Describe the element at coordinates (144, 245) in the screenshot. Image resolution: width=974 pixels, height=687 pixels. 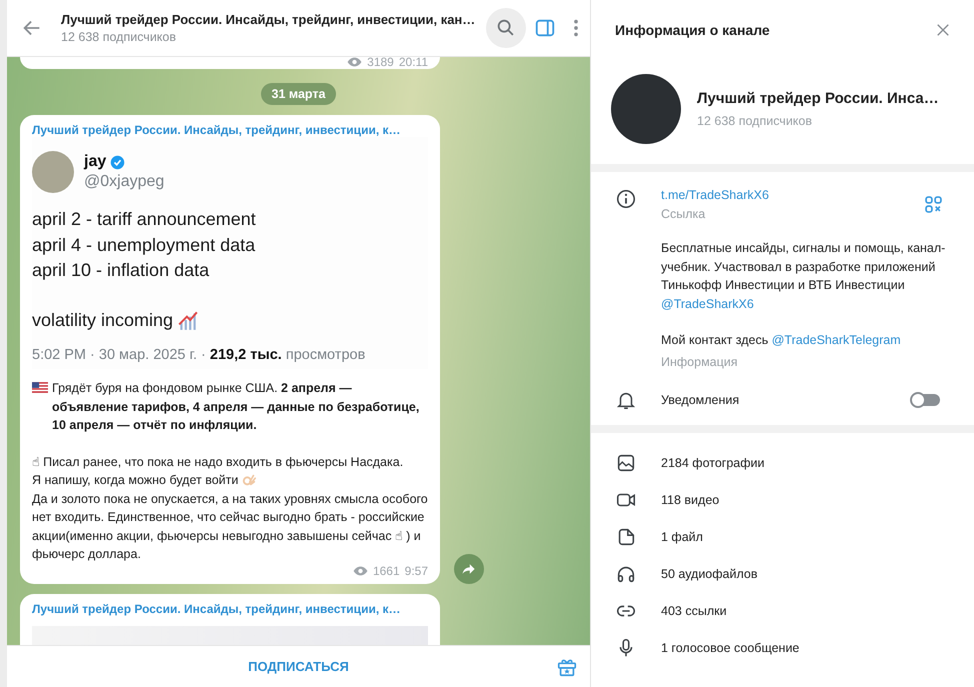
I see `tweet-line: april 4 - unemployment data` at that location.